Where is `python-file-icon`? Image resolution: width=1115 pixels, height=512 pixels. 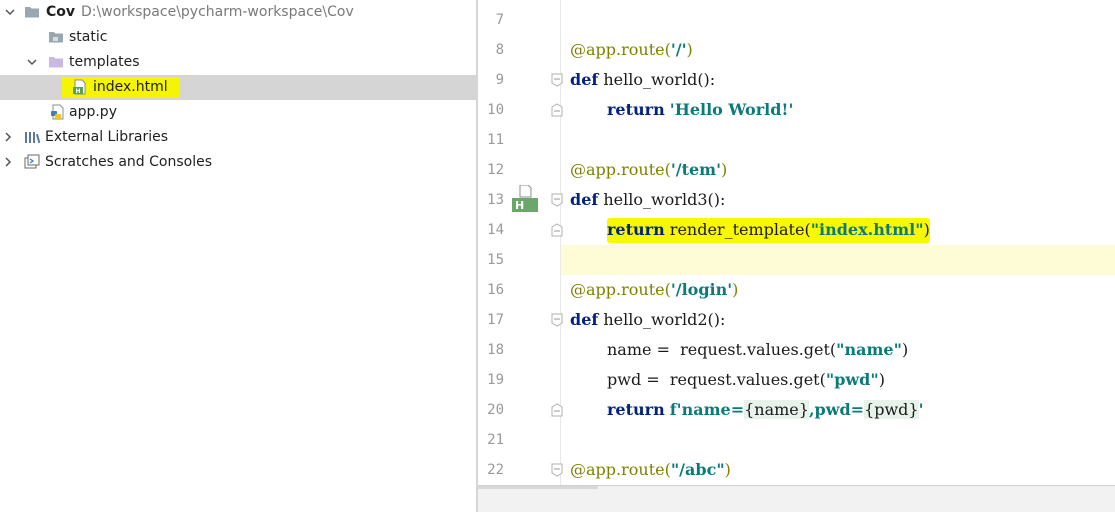 python-file-icon is located at coordinates (57, 112).